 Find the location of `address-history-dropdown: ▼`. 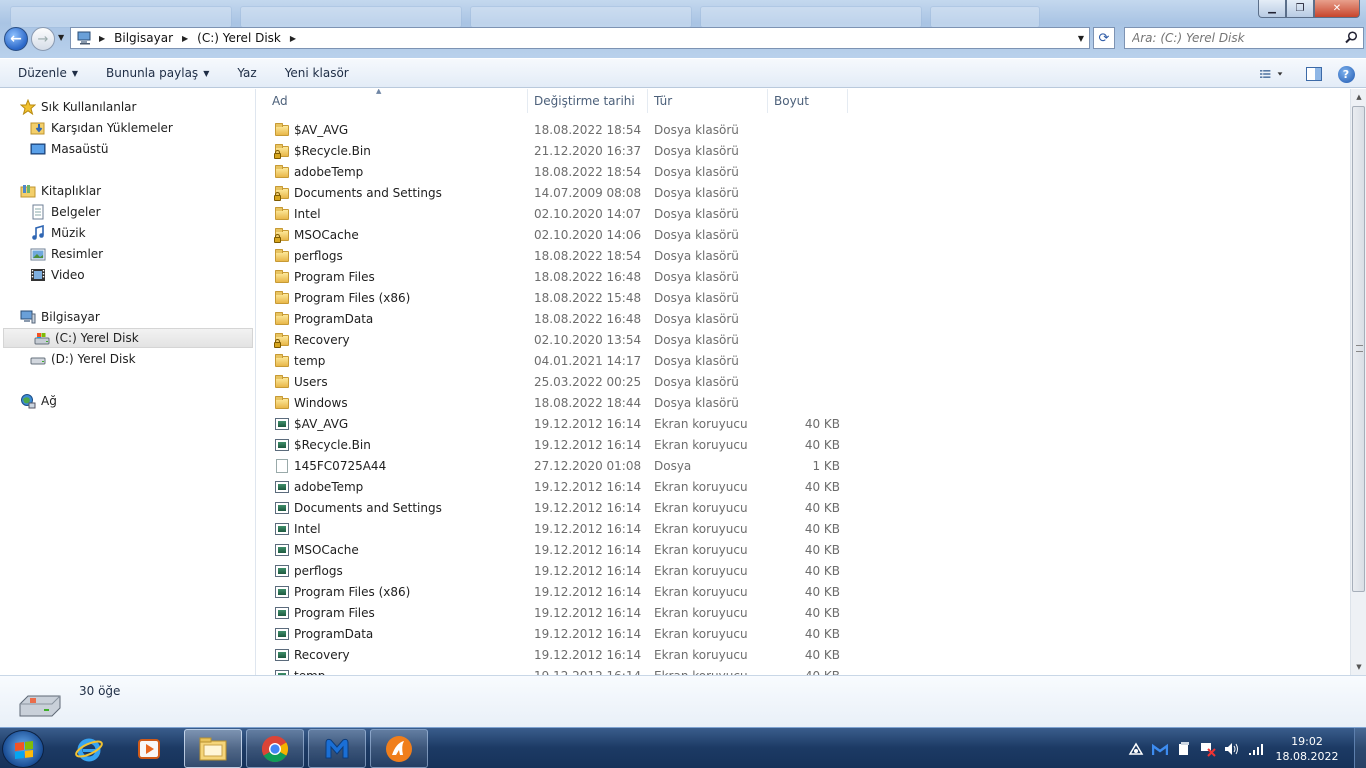

address-history-dropdown: ▼ is located at coordinates (1081, 38).